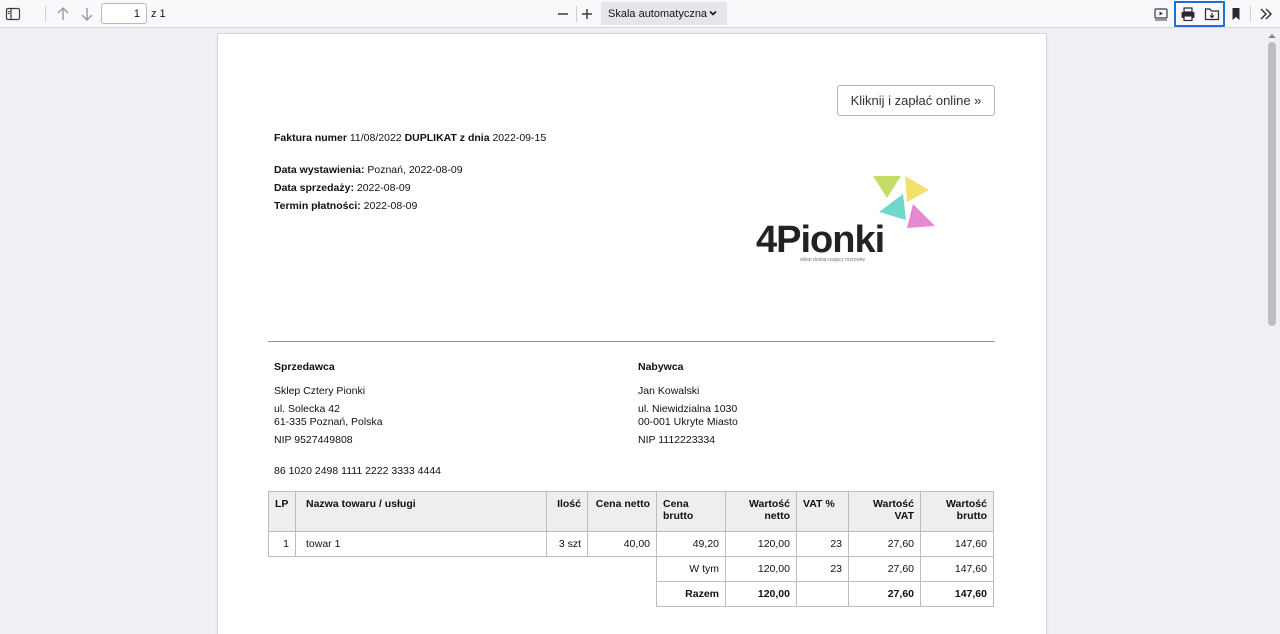 The height and width of the screenshot is (634, 1280). Describe the element at coordinates (357, 471) in the screenshot. I see `bank-account: 86 1020 2498 1111 2222 3333 4444` at that location.